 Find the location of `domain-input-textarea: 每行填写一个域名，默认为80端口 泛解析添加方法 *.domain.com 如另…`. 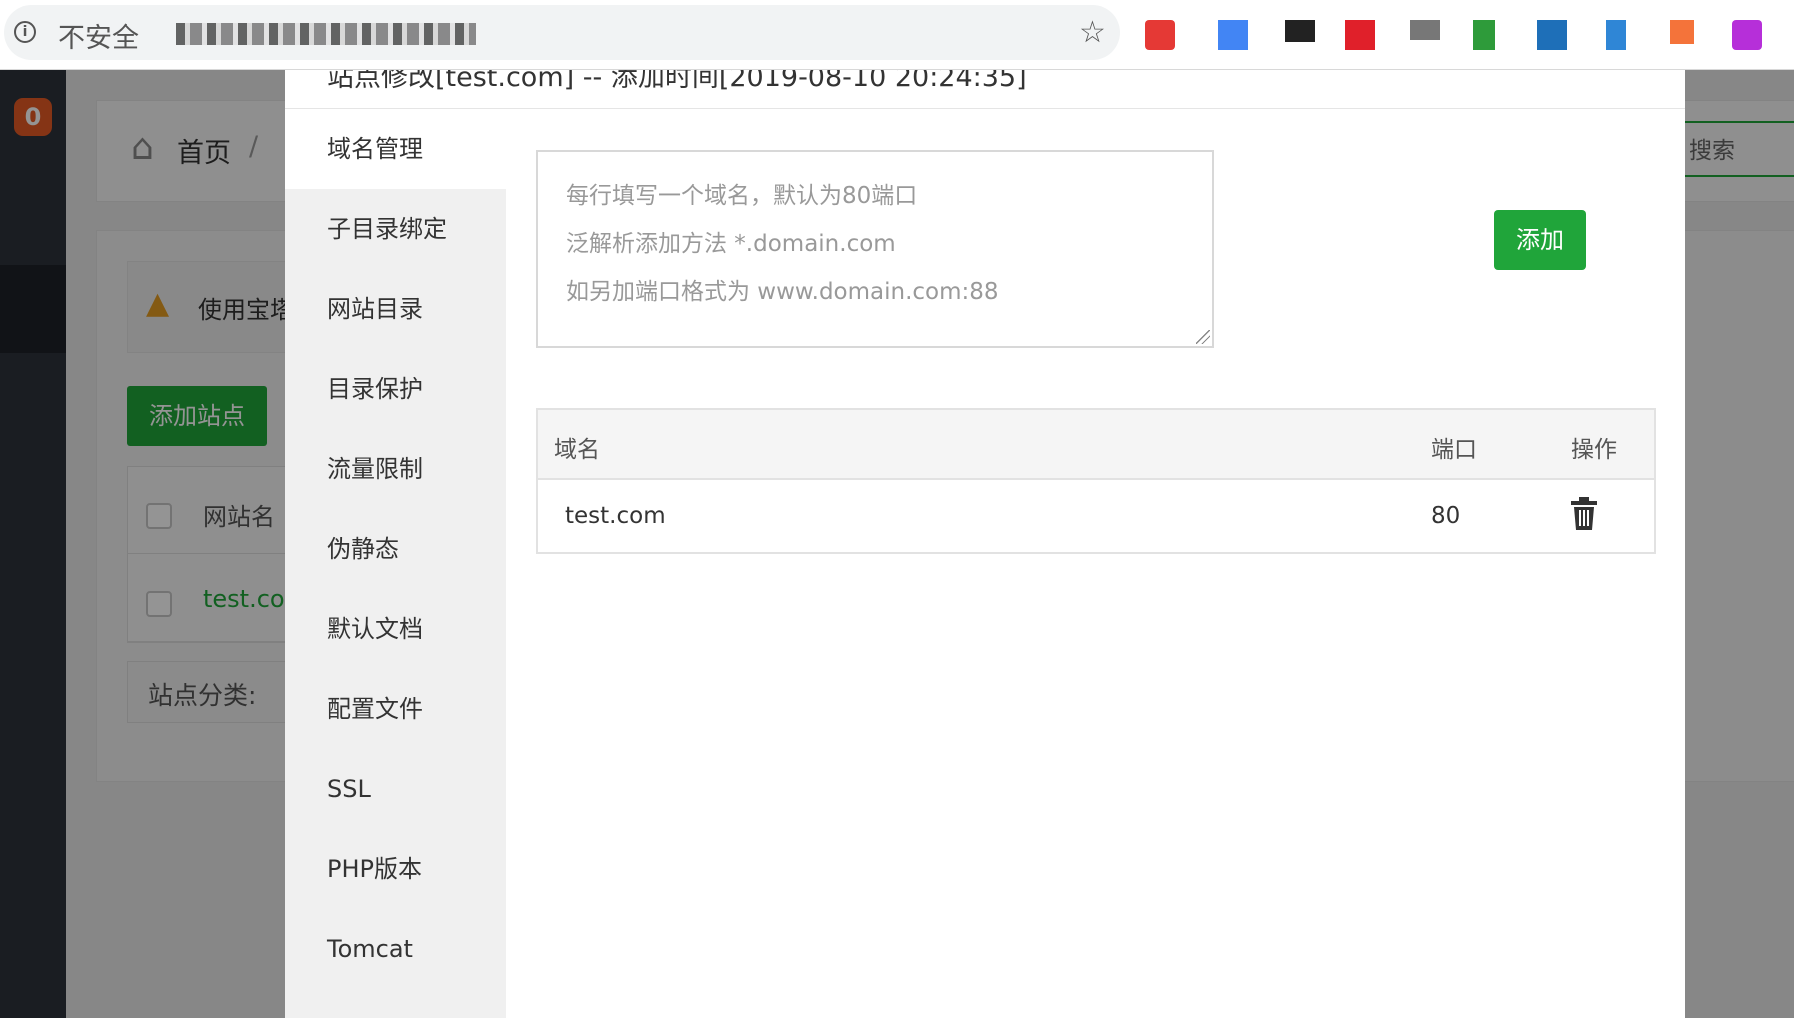

domain-input-textarea: 每行填写一个域名，默认为80端口 泛解析添加方法 *.domain.com 如另… is located at coordinates (875, 249).